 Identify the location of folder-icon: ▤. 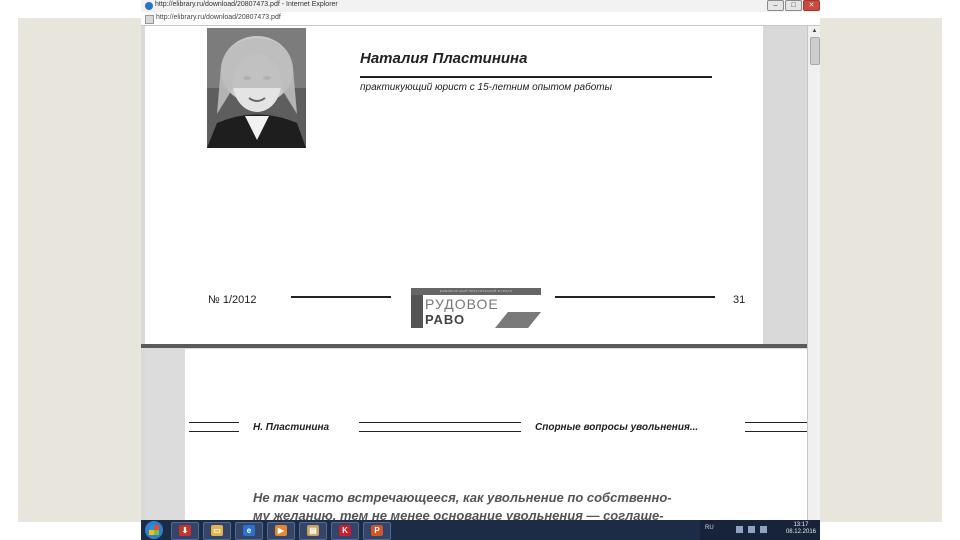
(313, 530).